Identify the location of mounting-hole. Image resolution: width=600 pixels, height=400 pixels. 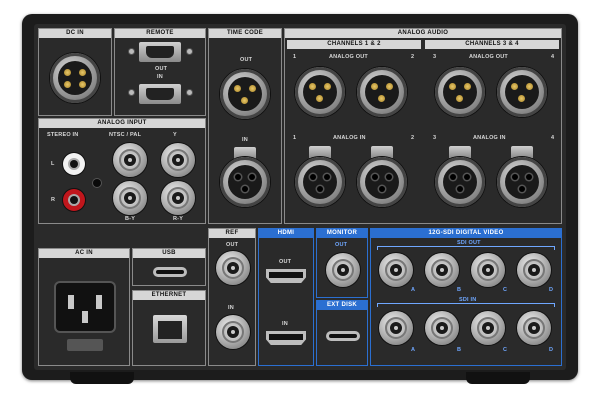
(97, 183).